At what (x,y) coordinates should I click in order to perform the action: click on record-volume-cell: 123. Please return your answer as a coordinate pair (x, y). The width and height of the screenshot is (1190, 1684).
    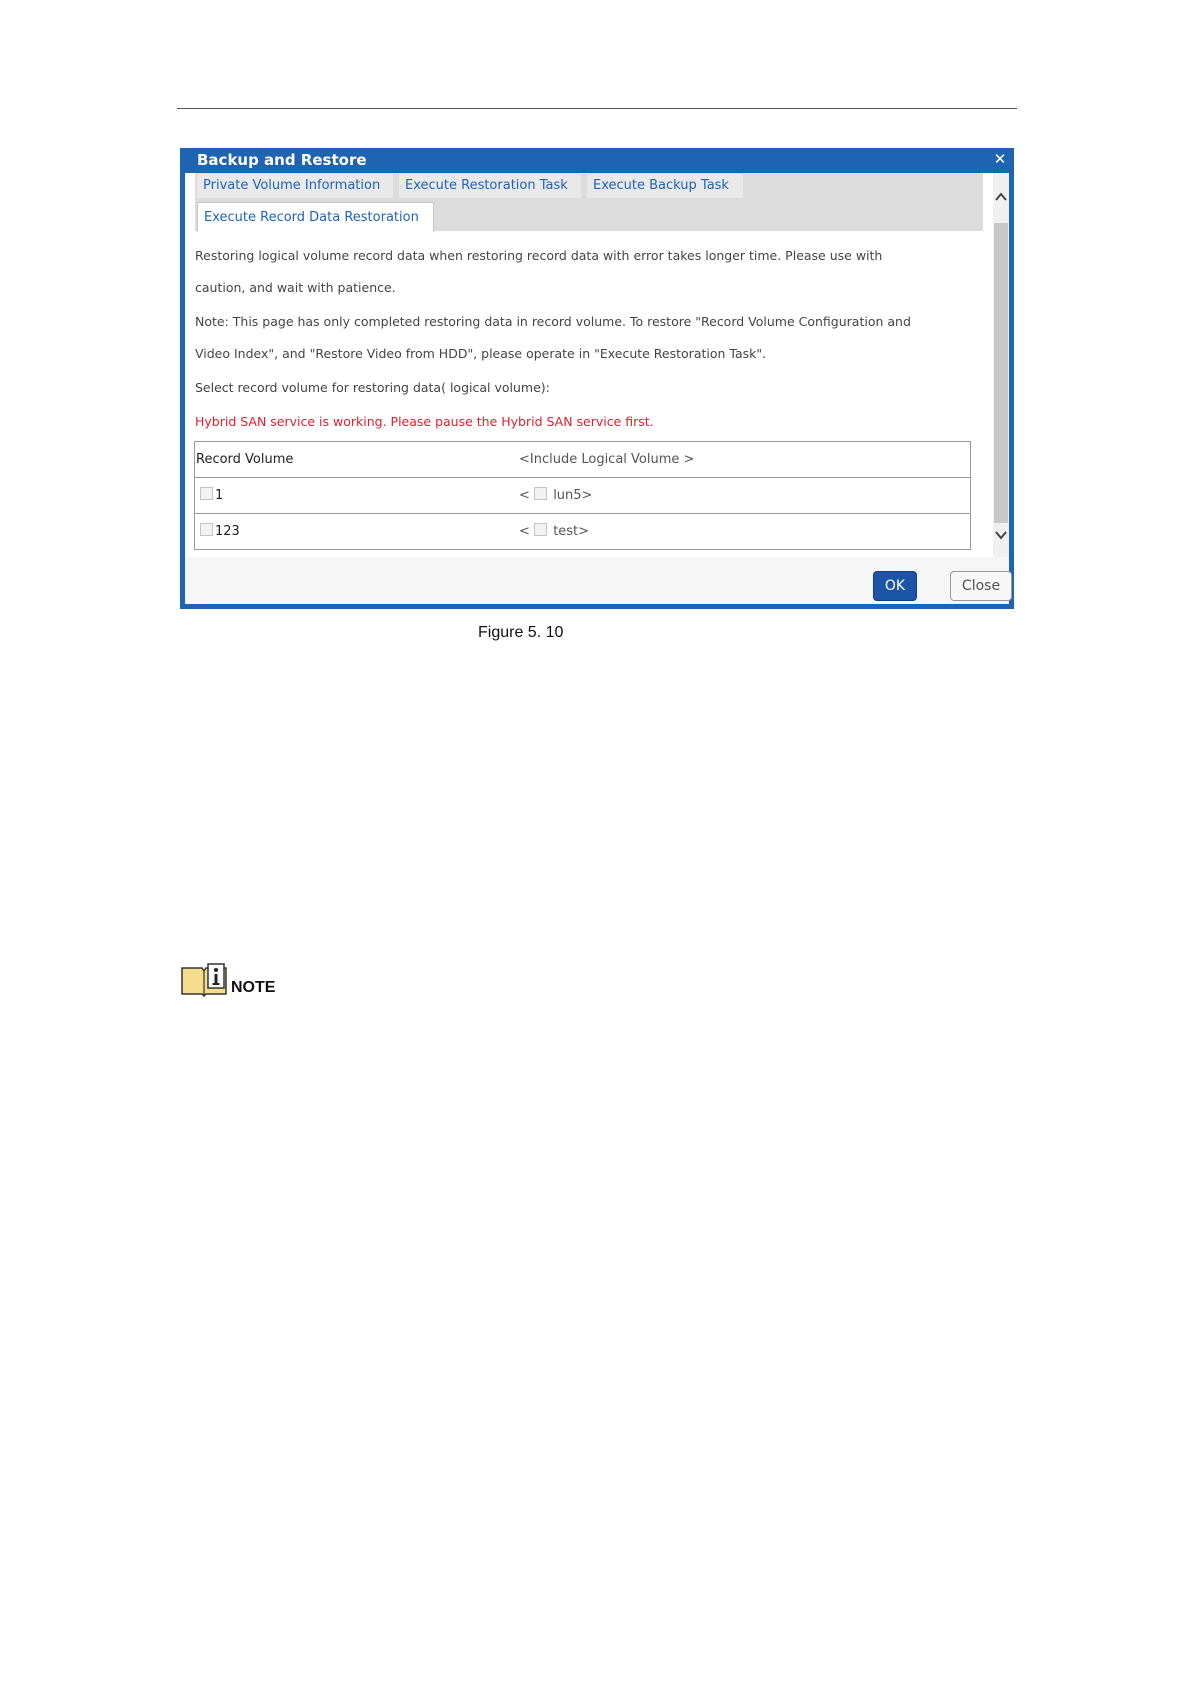
    Looking at the image, I should click on (220, 532).